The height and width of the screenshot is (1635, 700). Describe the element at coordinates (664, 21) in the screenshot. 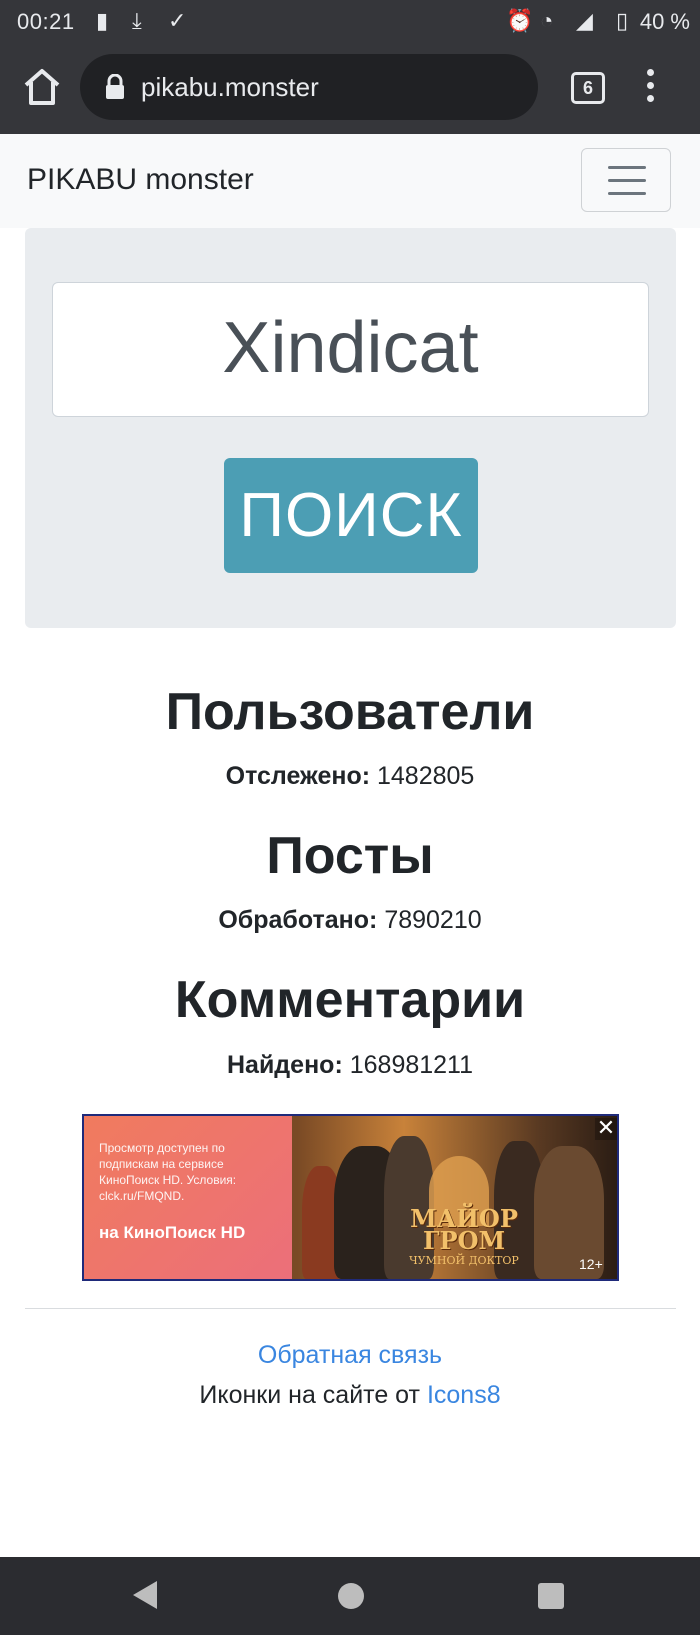

I see `battery-percent: 40 %` at that location.